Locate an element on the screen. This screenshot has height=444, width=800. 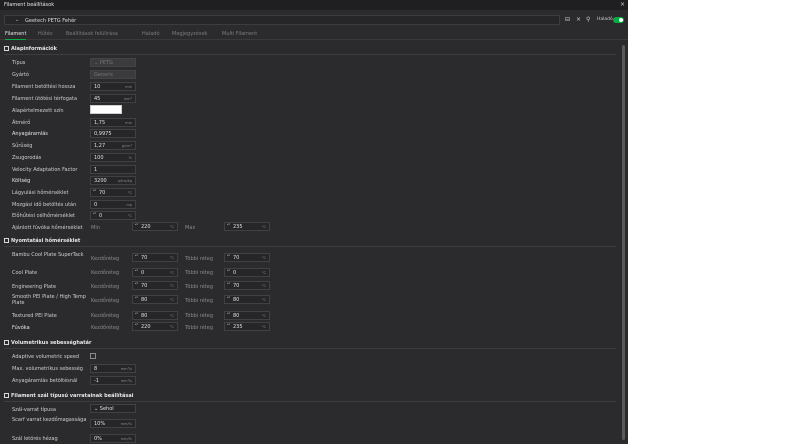
supertack-other-layers-input: ▴▾ 70 °C is located at coordinates (247, 257).